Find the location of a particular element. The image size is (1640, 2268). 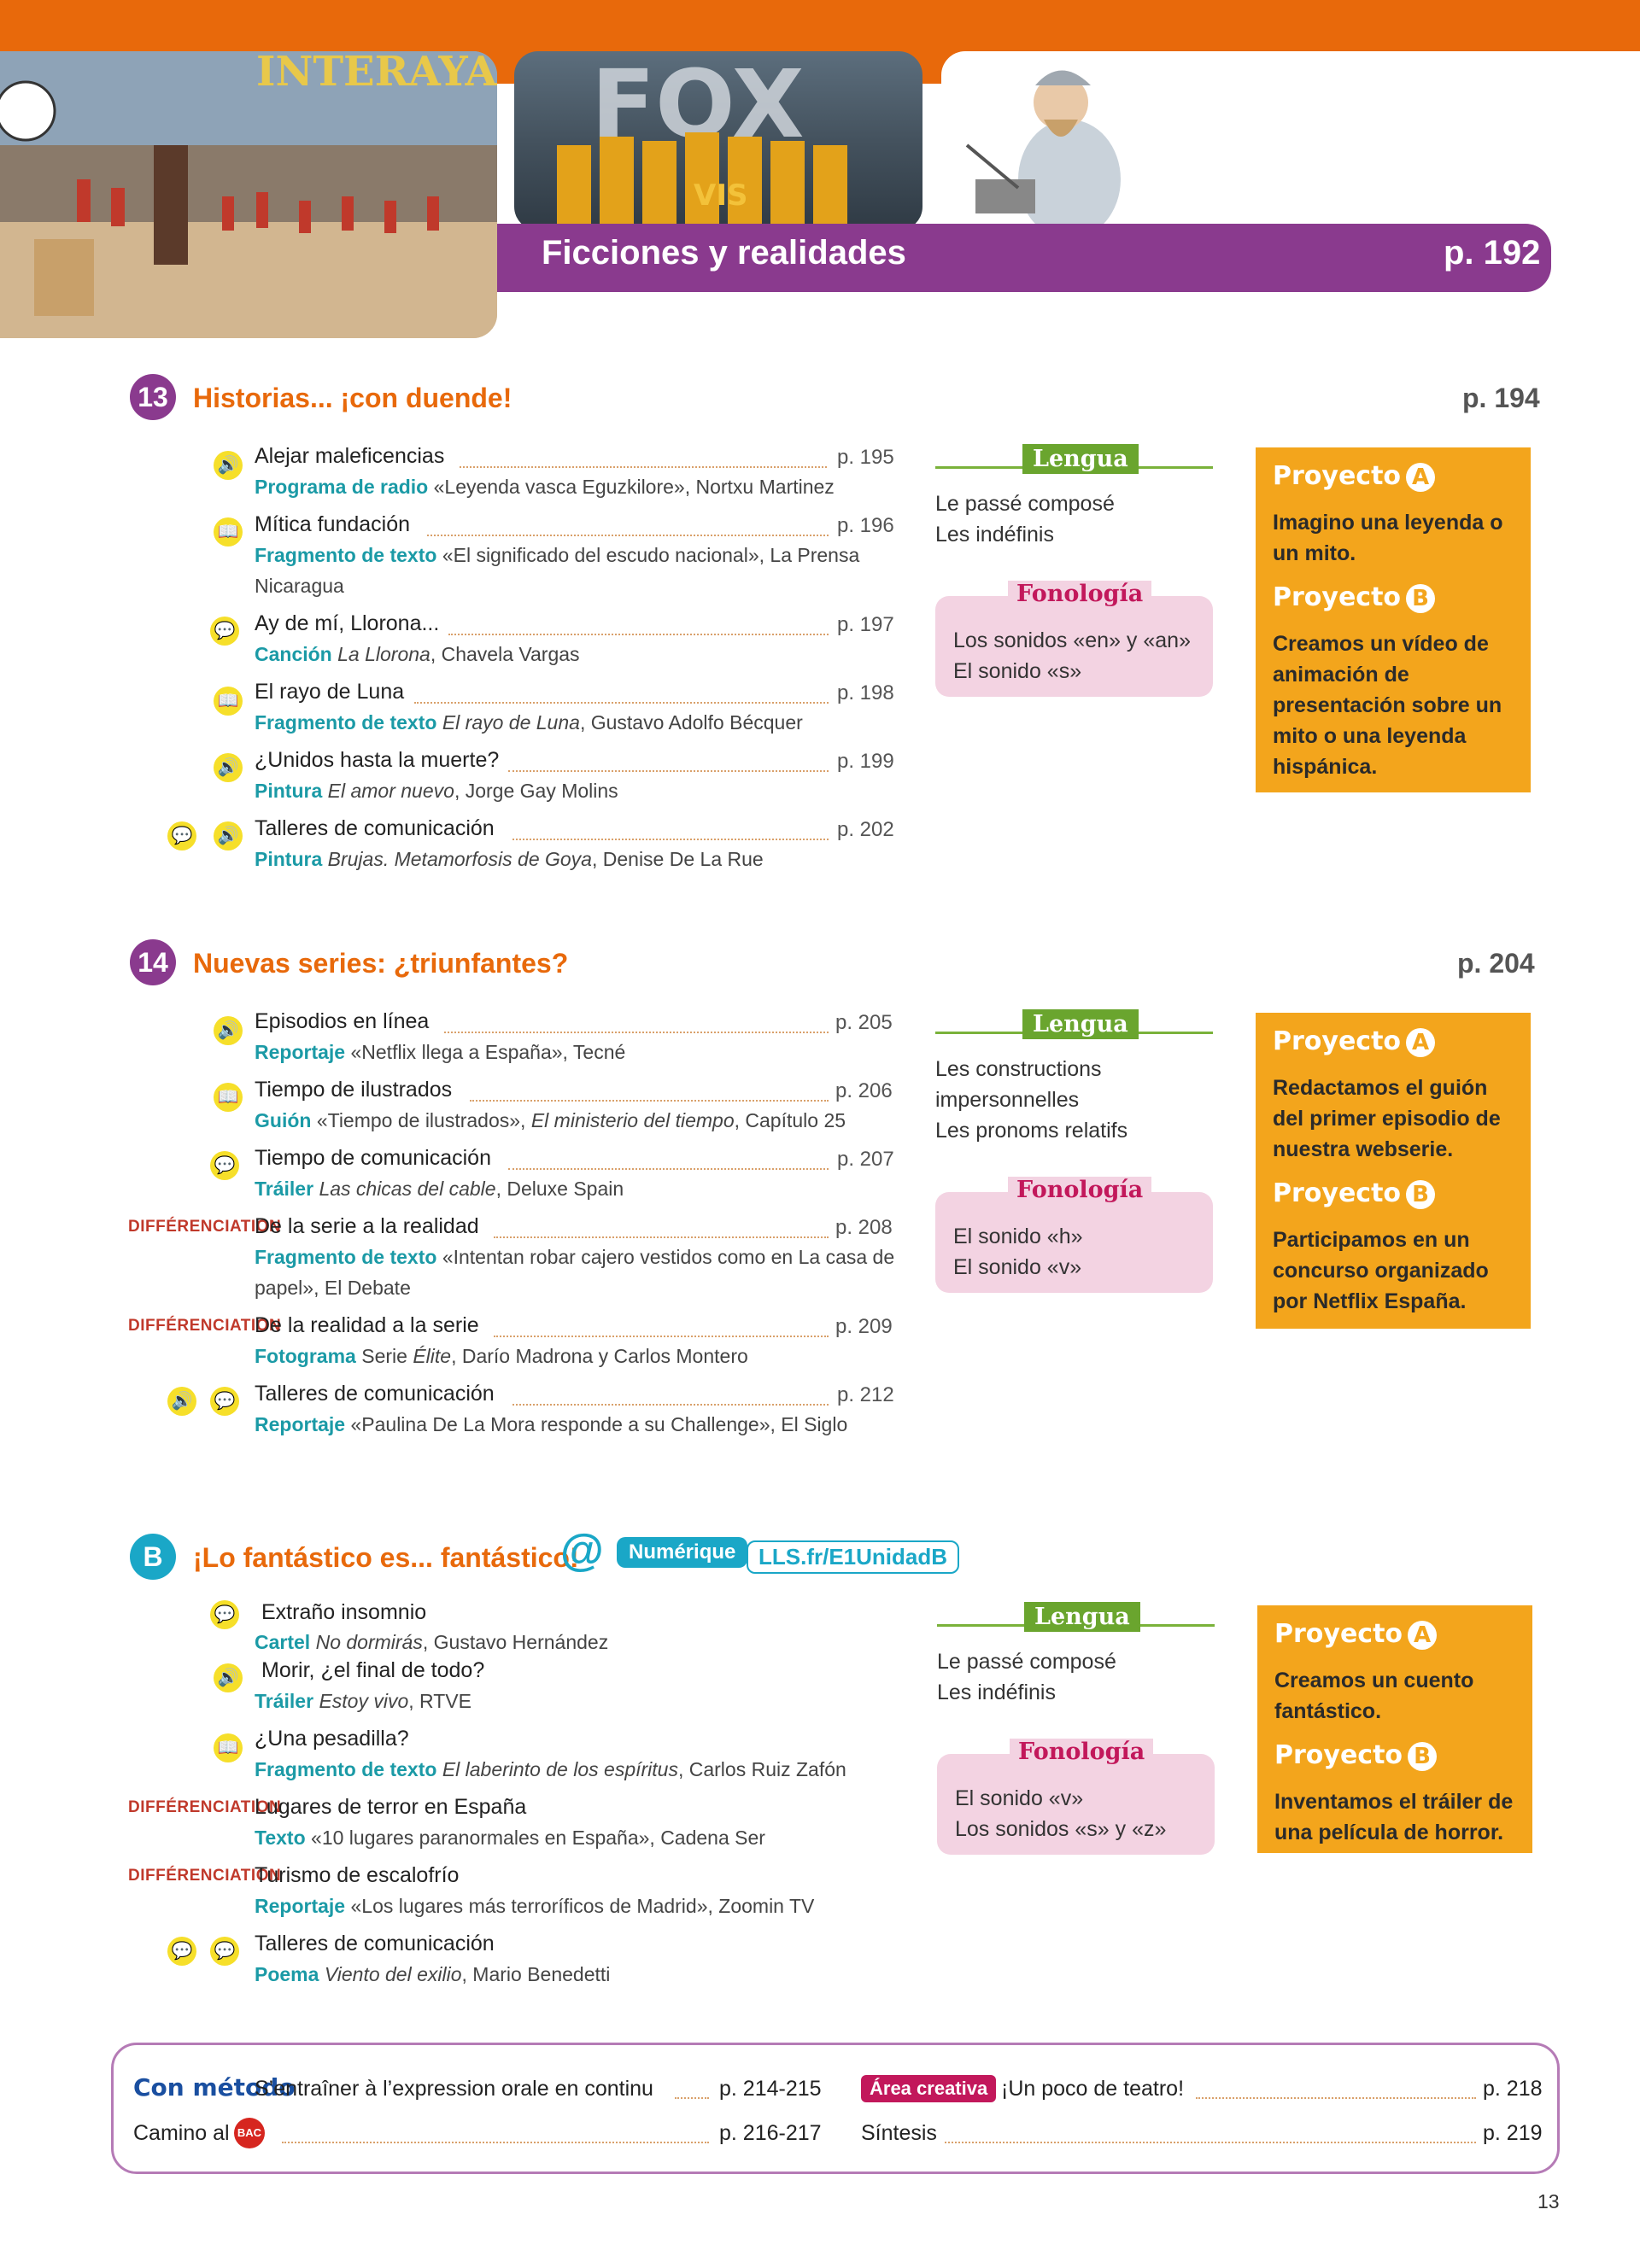

item-work: Brujas. Metamorfosis de Goya is located at coordinates (459, 859).